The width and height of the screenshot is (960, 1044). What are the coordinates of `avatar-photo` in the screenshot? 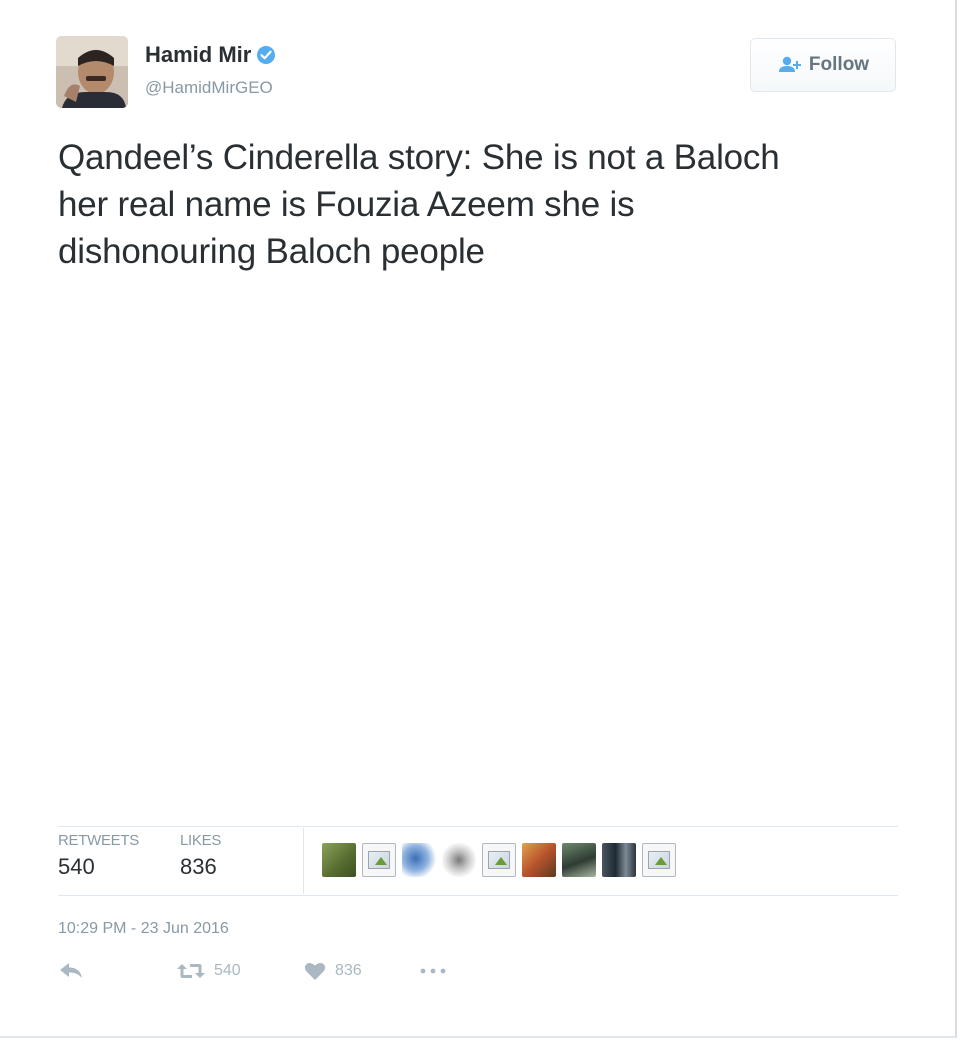 It's located at (92, 72).